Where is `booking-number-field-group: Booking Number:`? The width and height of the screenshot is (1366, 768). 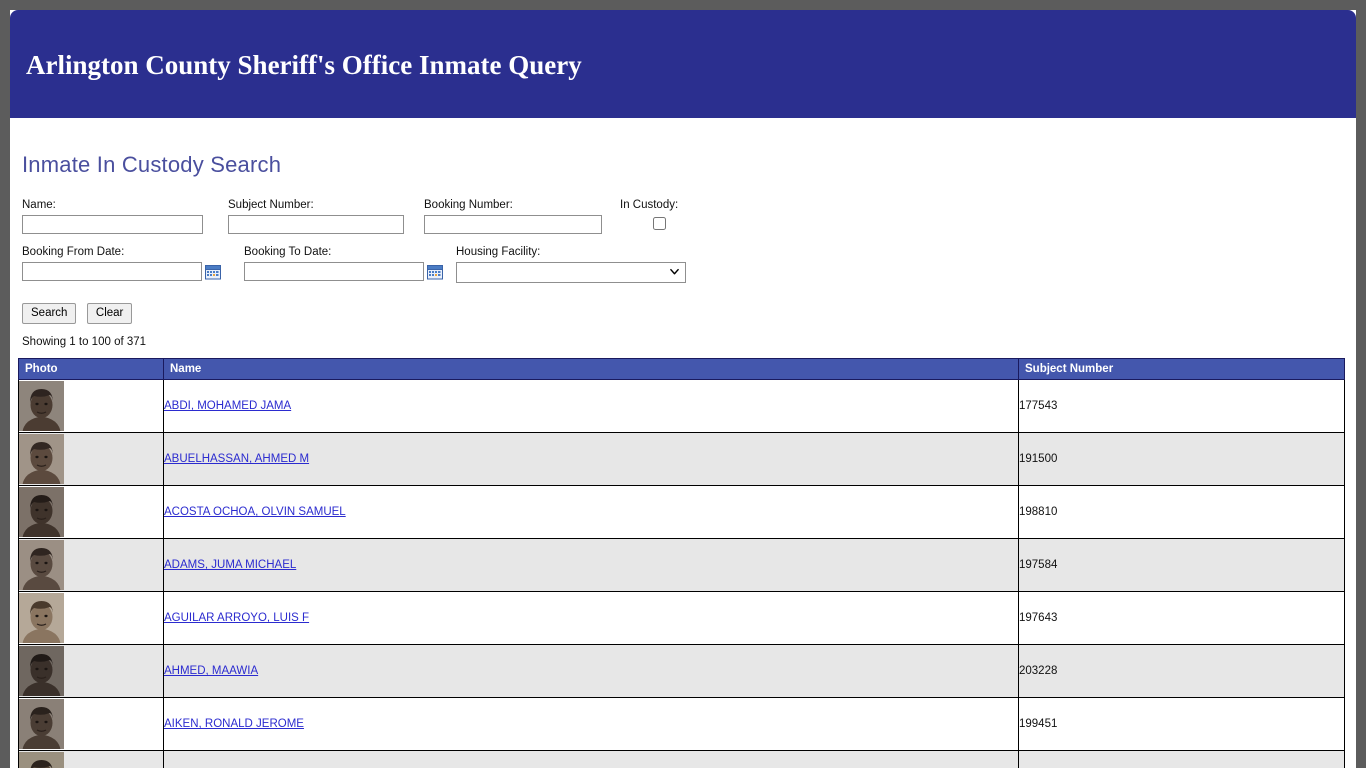 booking-number-field-group: Booking Number: is located at coordinates (513, 216).